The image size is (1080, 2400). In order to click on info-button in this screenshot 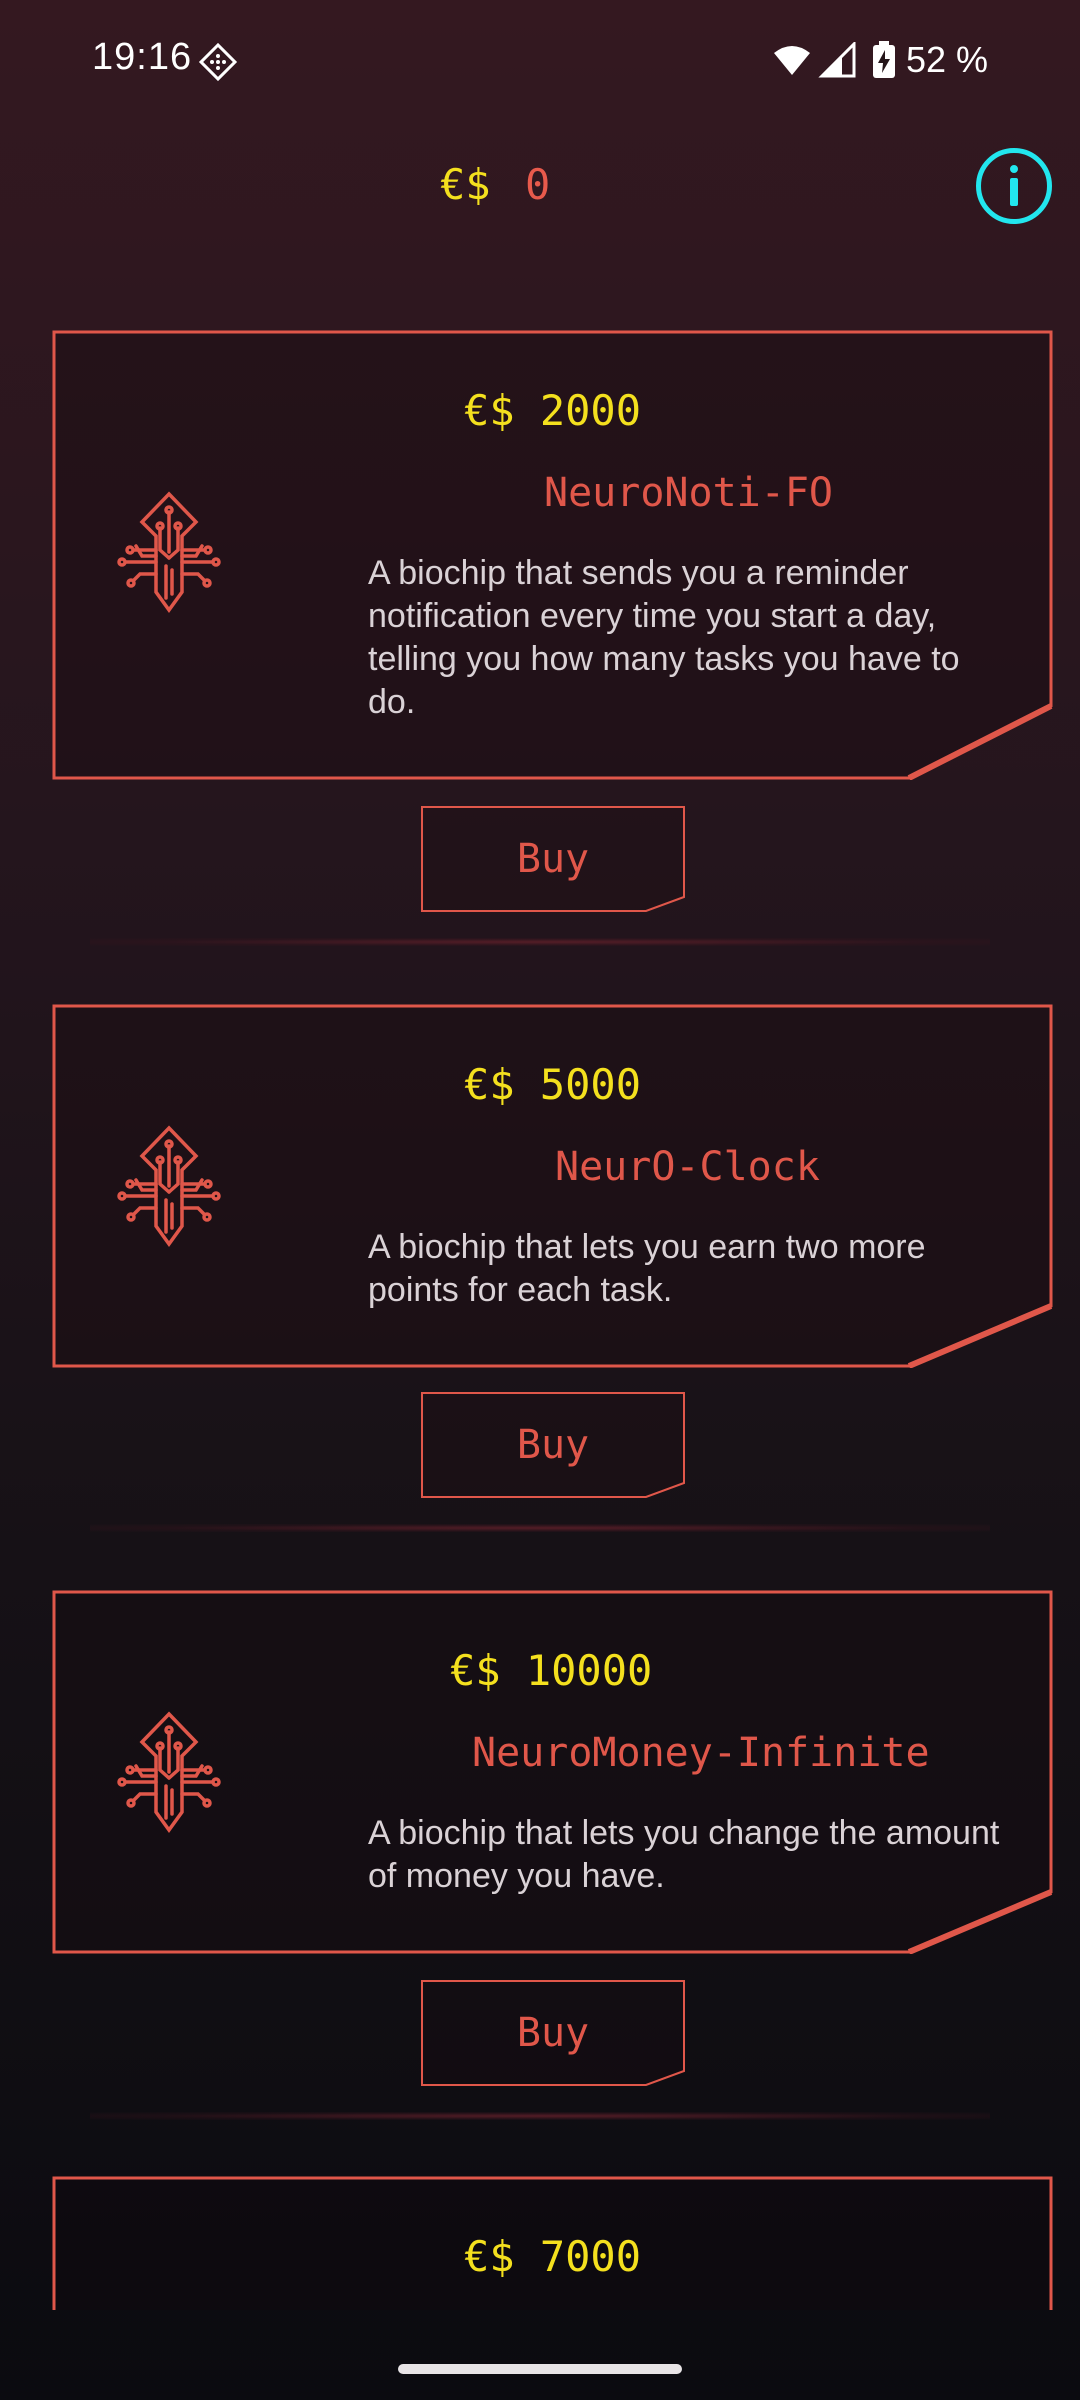, I will do `click(1014, 186)`.